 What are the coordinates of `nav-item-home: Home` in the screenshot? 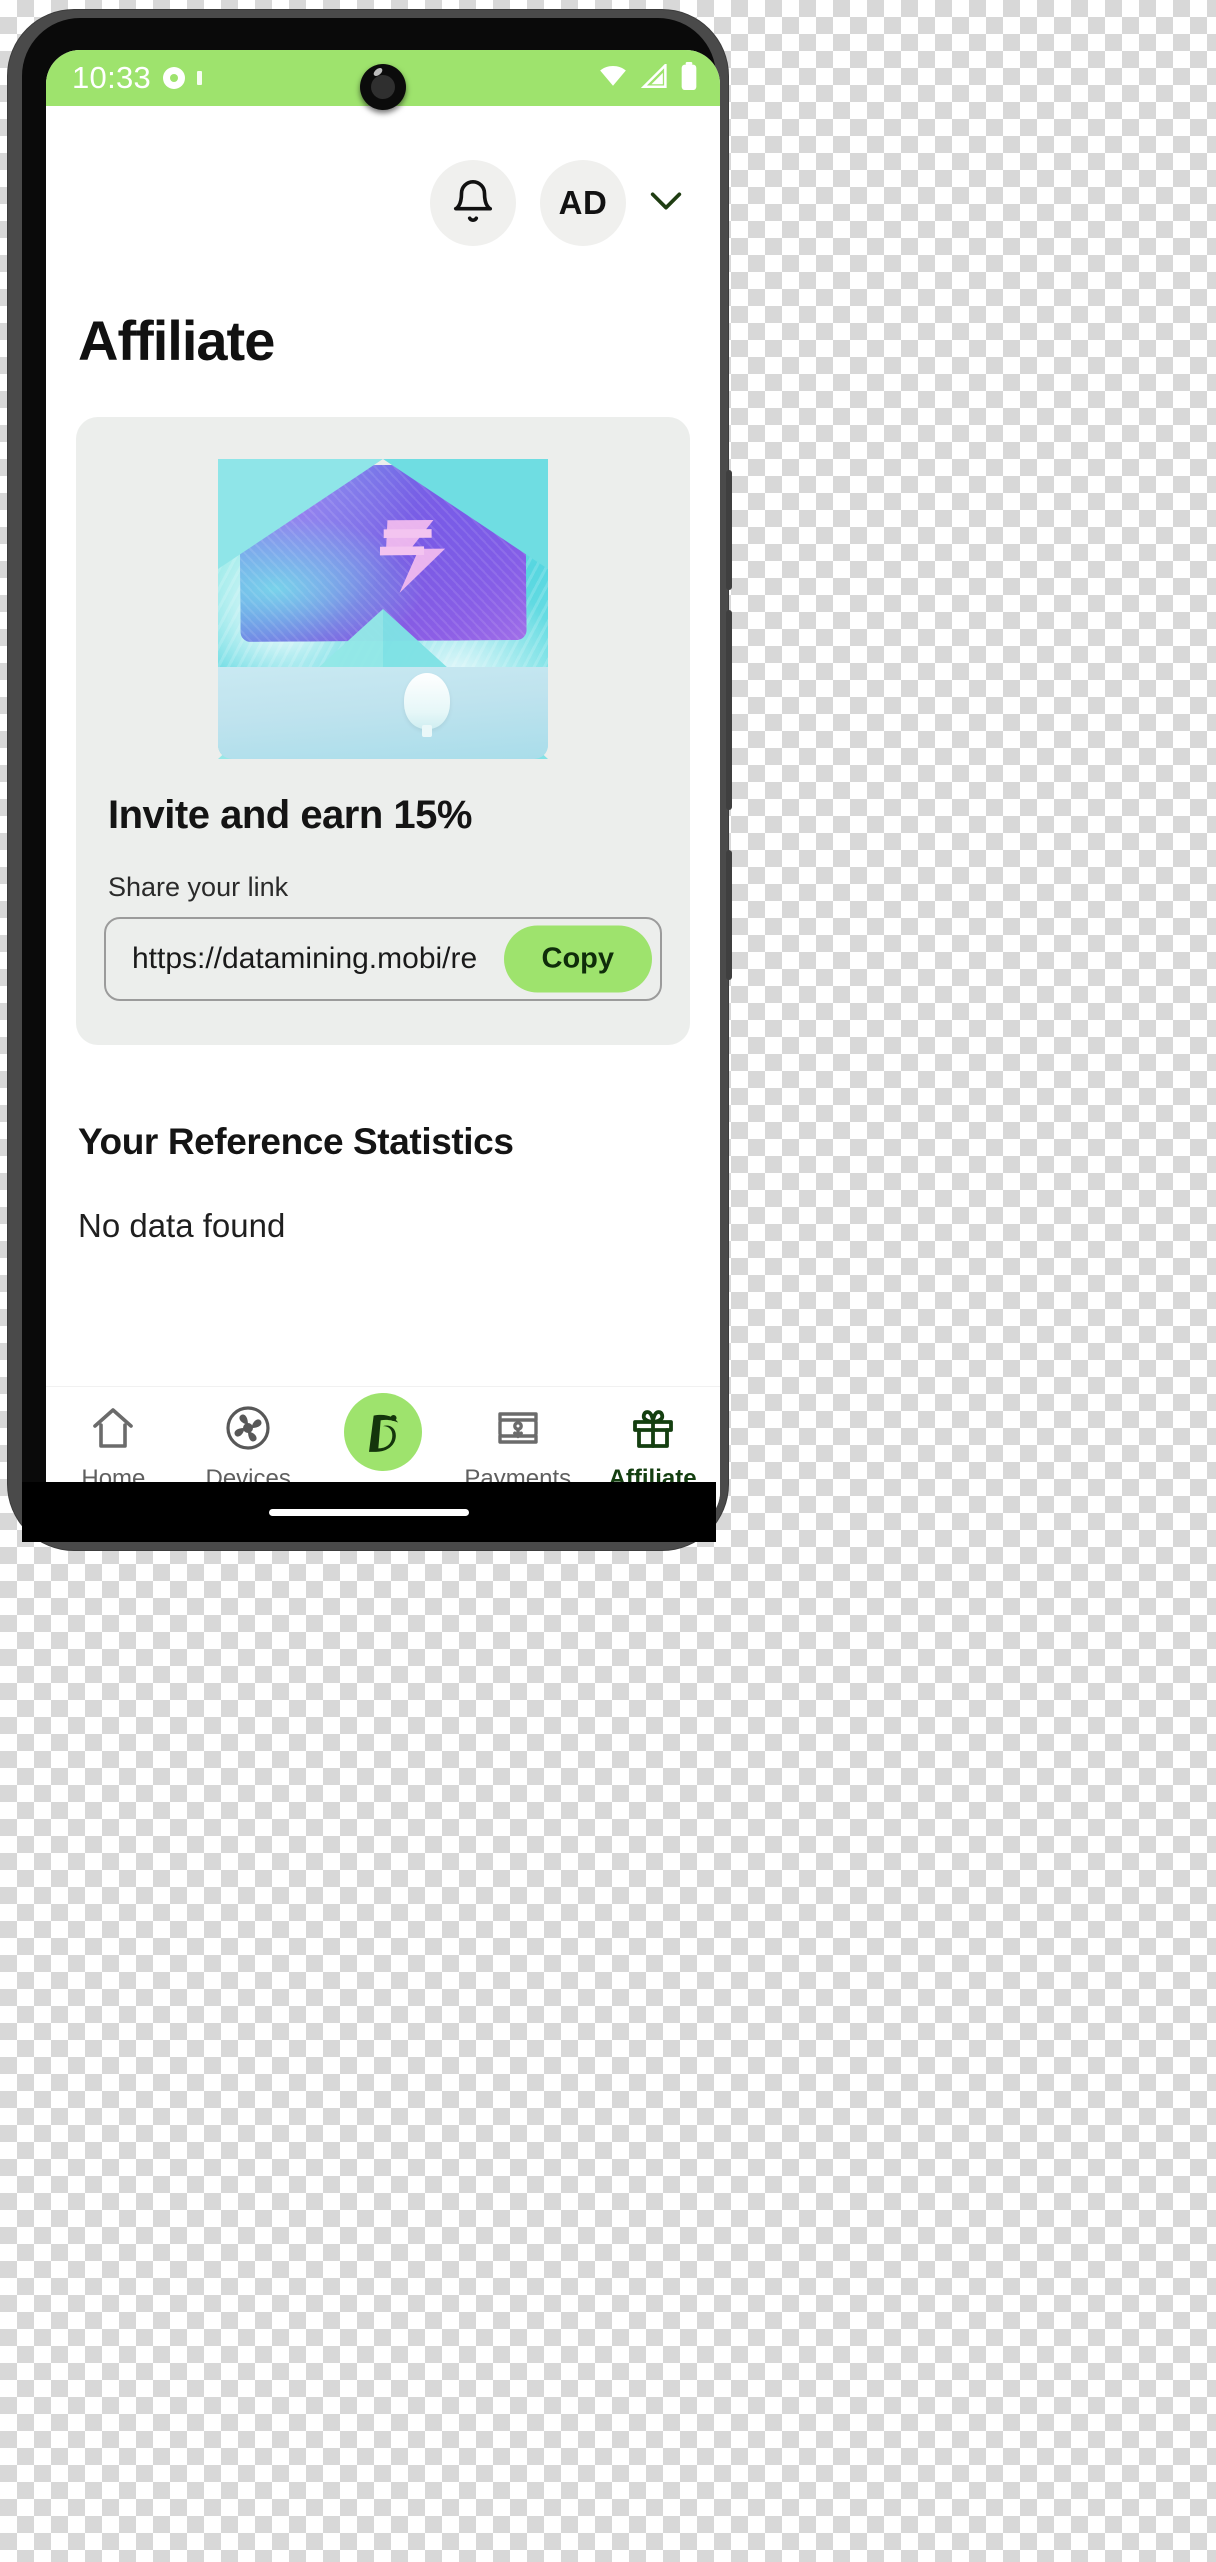 It's located at (113, 1447).